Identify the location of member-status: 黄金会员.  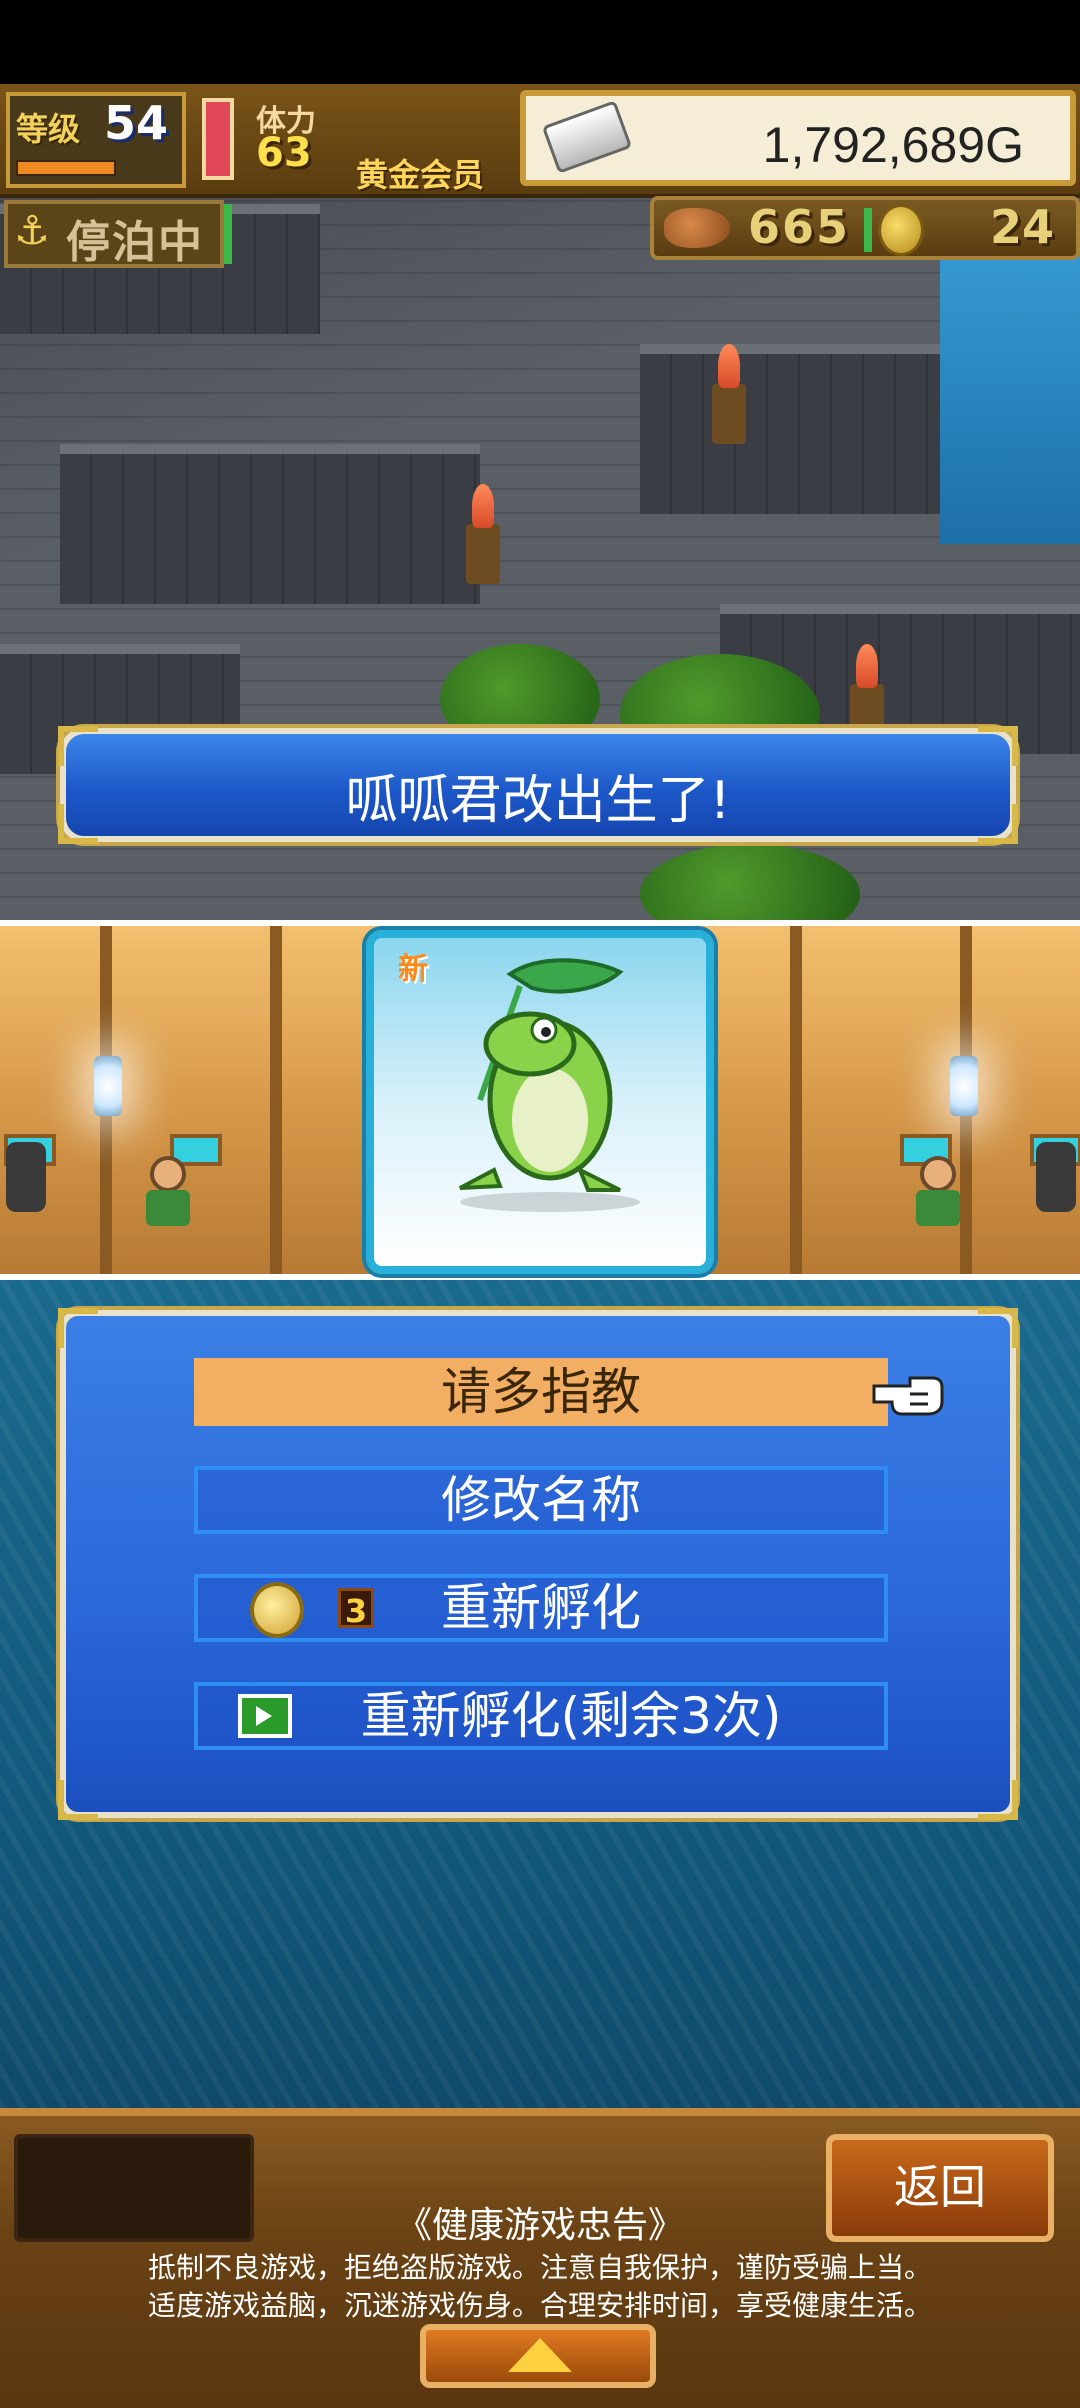
(420, 175).